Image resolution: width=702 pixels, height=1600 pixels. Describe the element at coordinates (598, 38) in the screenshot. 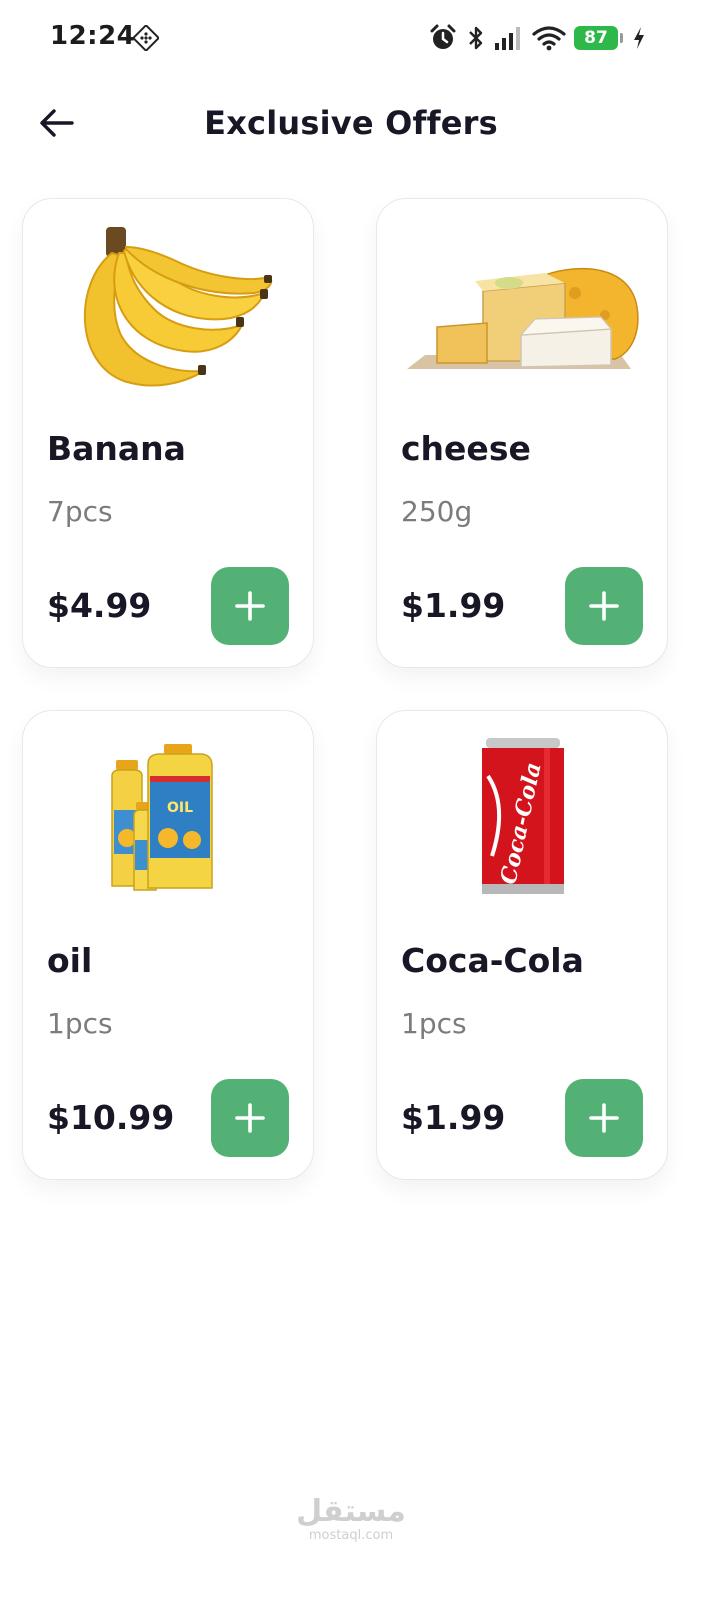

I see `battery-icon: 87` at that location.